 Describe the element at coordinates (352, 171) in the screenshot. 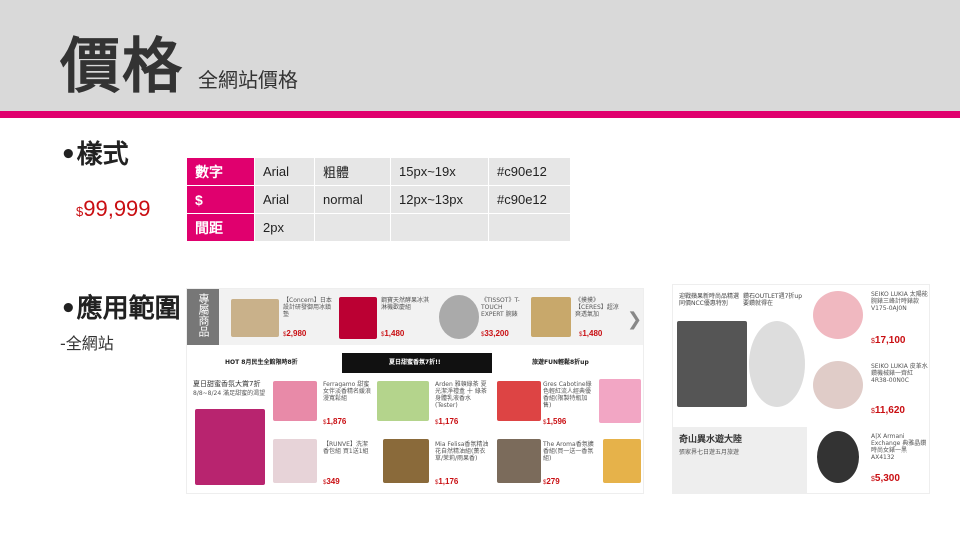

I see `spec-weight: 粗體` at that location.